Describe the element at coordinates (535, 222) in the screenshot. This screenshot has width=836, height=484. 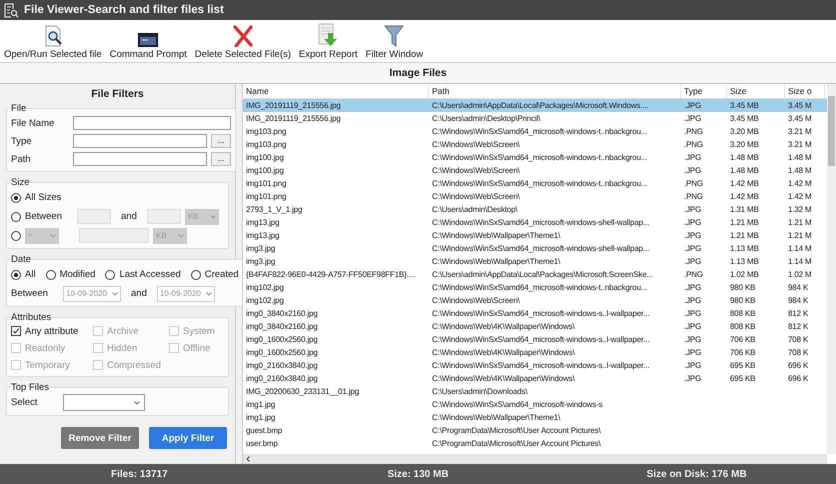
I see `table-row: img13.jpg C:\Windows\WinSxS\amd64_microsoft-windows-shell-wallpap... .JPG 1.21 MB 1.21 M` at that location.